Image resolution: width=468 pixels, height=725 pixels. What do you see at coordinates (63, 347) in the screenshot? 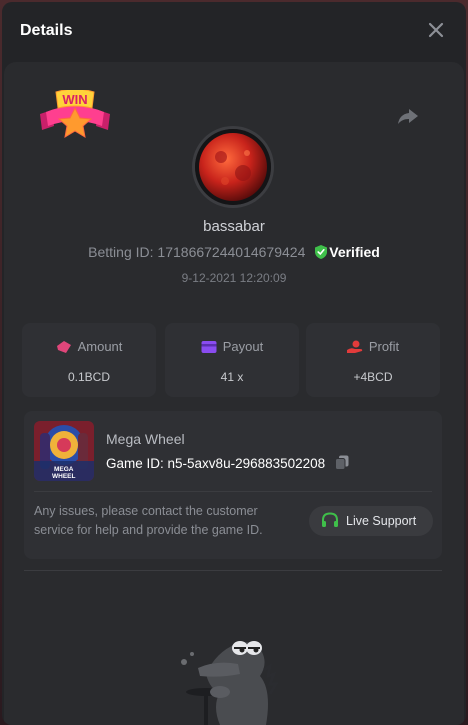
I see `amount-icon` at bounding box center [63, 347].